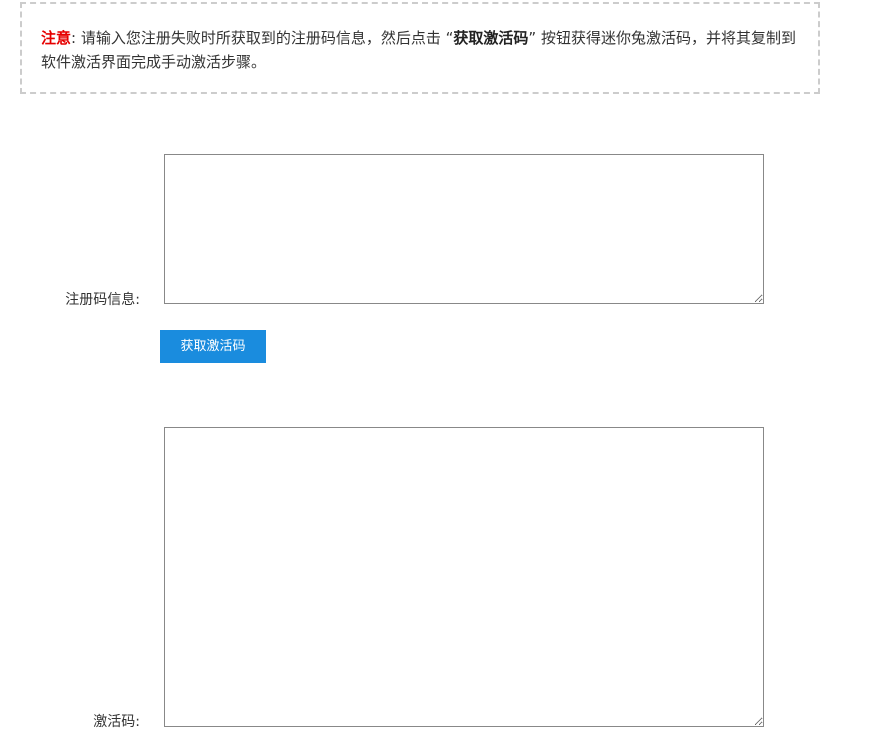  Describe the element at coordinates (491, 38) in the screenshot. I see `notice-button-name: 获取激活码` at that location.